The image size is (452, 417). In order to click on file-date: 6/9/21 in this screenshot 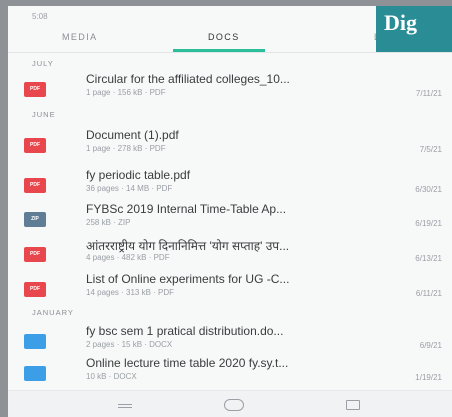, I will do `click(430, 345)`.